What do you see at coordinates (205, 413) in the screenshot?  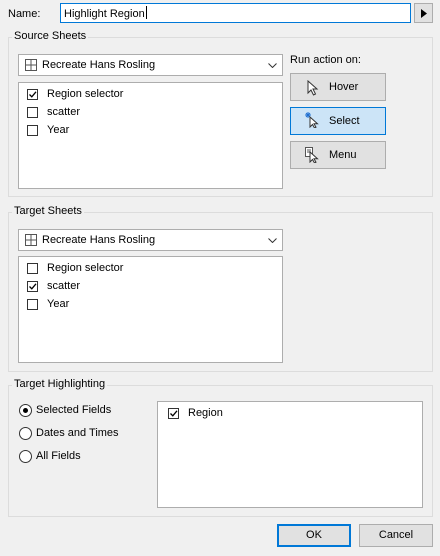 I see `list-item-label: Region` at bounding box center [205, 413].